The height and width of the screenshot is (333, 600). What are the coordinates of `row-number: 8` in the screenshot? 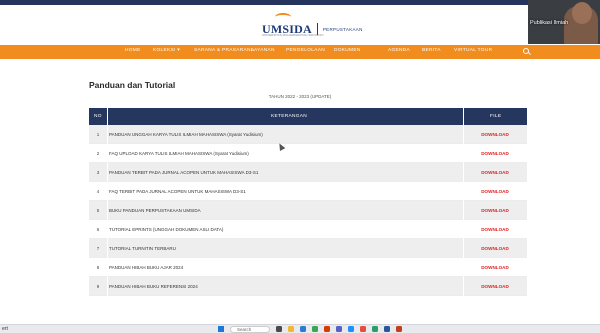 It's located at (98, 267).